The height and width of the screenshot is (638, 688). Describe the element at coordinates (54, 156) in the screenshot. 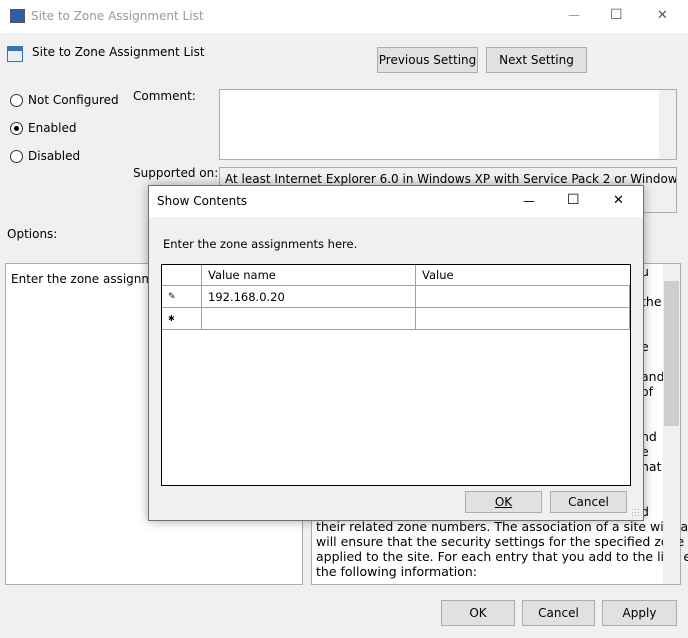

I see `radio-label: Disabled` at that location.